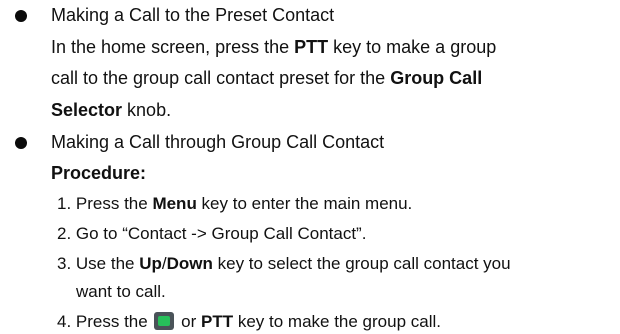 The height and width of the screenshot is (334, 620). Describe the element at coordinates (174, 203) in the screenshot. I see `menu-key-label: Menu` at that location.